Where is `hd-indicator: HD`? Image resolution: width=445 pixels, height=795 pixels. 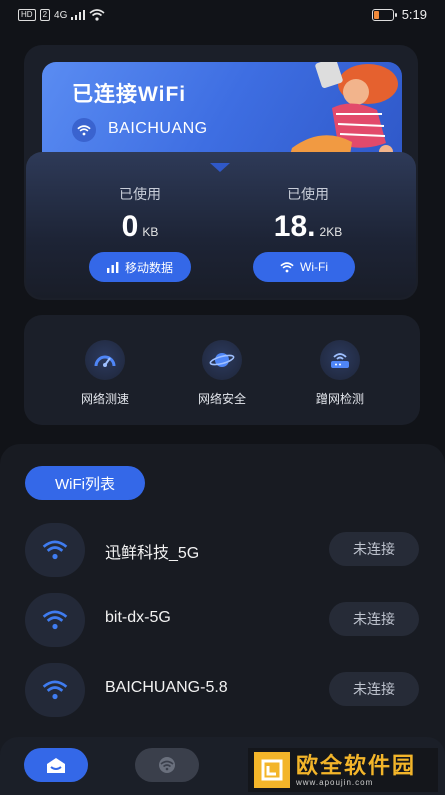 hd-indicator: HD is located at coordinates (27, 15).